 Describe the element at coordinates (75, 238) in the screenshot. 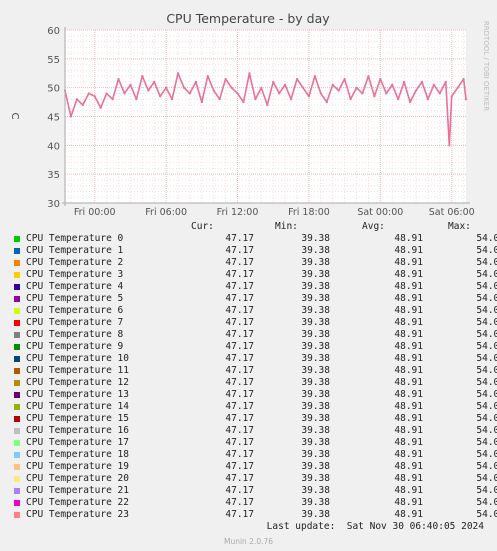

I see `legend-name: CPU Temperature 0` at that location.